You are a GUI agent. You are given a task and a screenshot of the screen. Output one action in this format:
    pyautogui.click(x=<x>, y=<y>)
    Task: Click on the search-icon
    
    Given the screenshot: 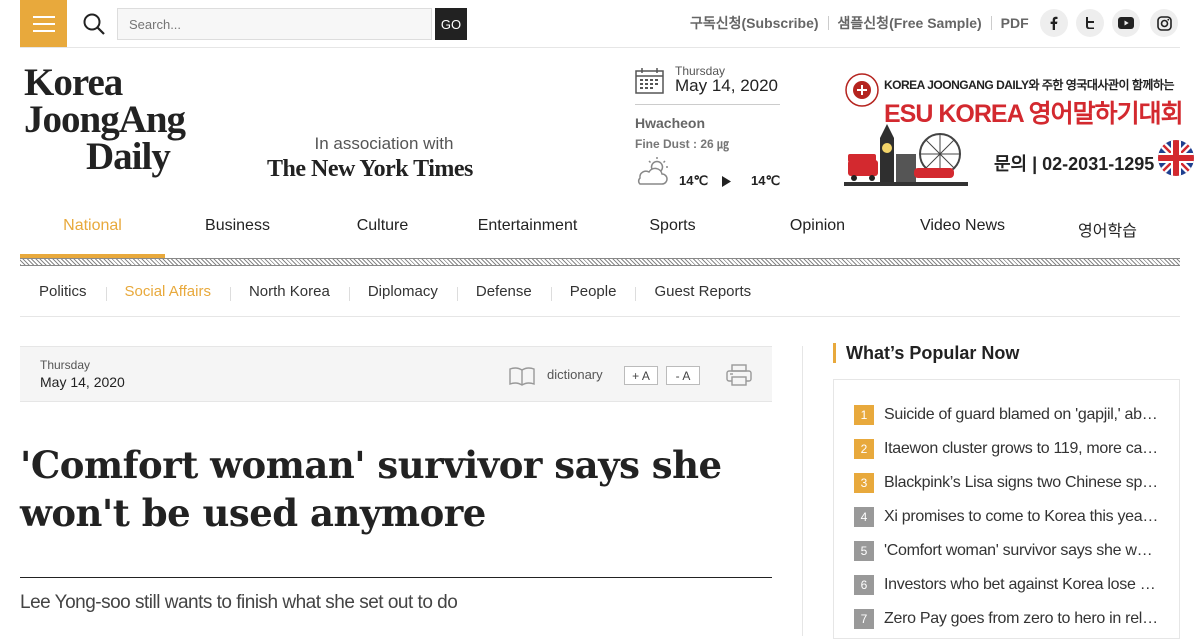 What is the action you would take?
    pyautogui.click(x=94, y=24)
    